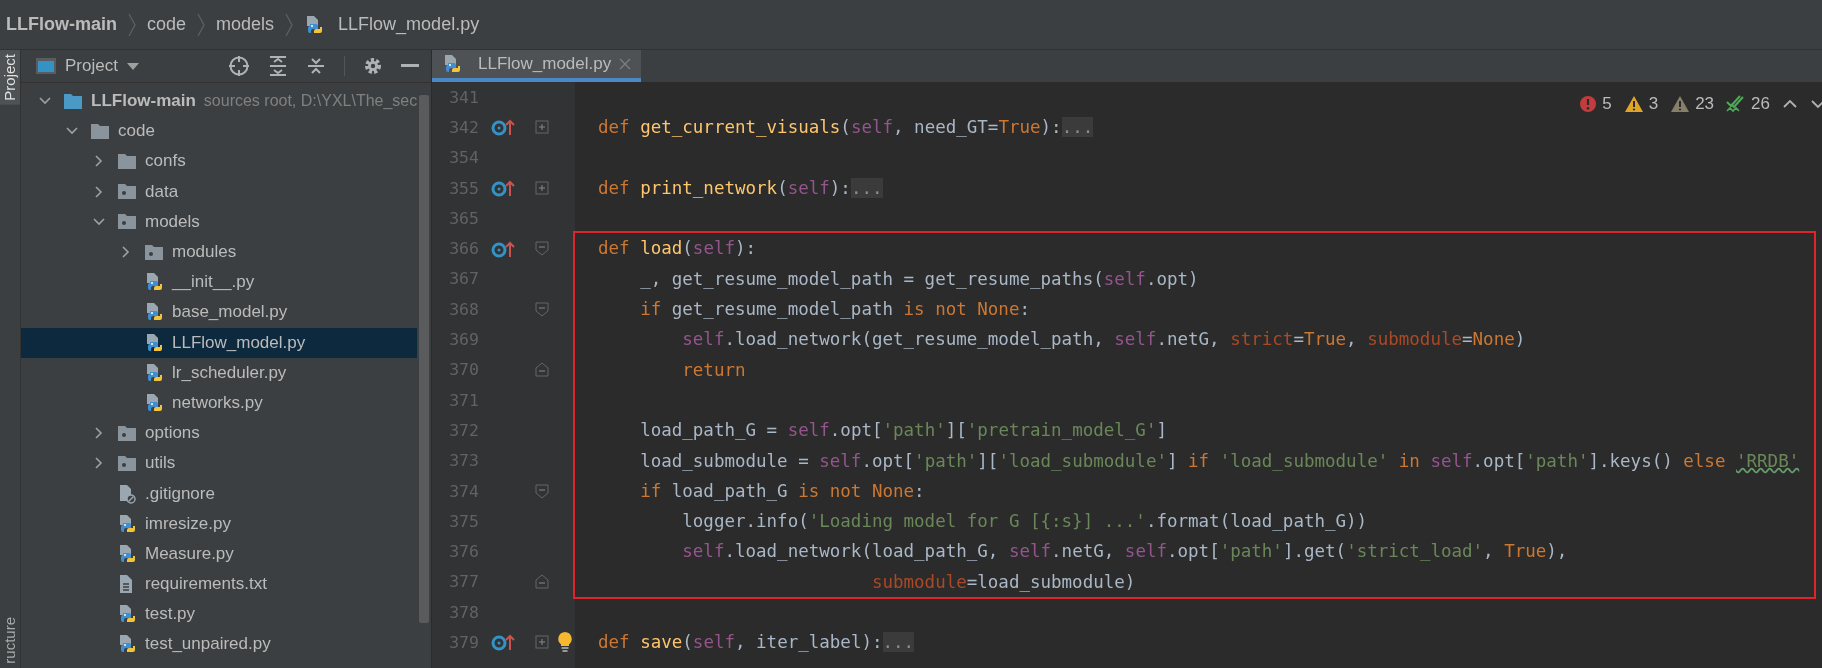  Describe the element at coordinates (410, 66) in the screenshot. I see `minimize-icon` at that location.